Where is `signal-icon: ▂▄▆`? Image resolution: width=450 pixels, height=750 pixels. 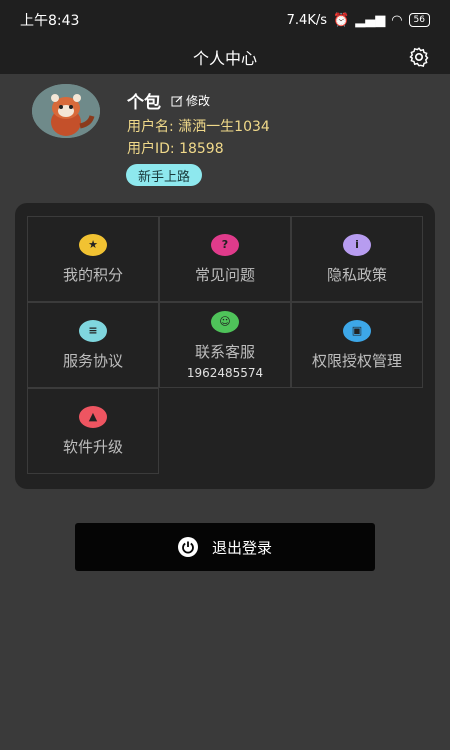 signal-icon: ▂▄▆ is located at coordinates (370, 20).